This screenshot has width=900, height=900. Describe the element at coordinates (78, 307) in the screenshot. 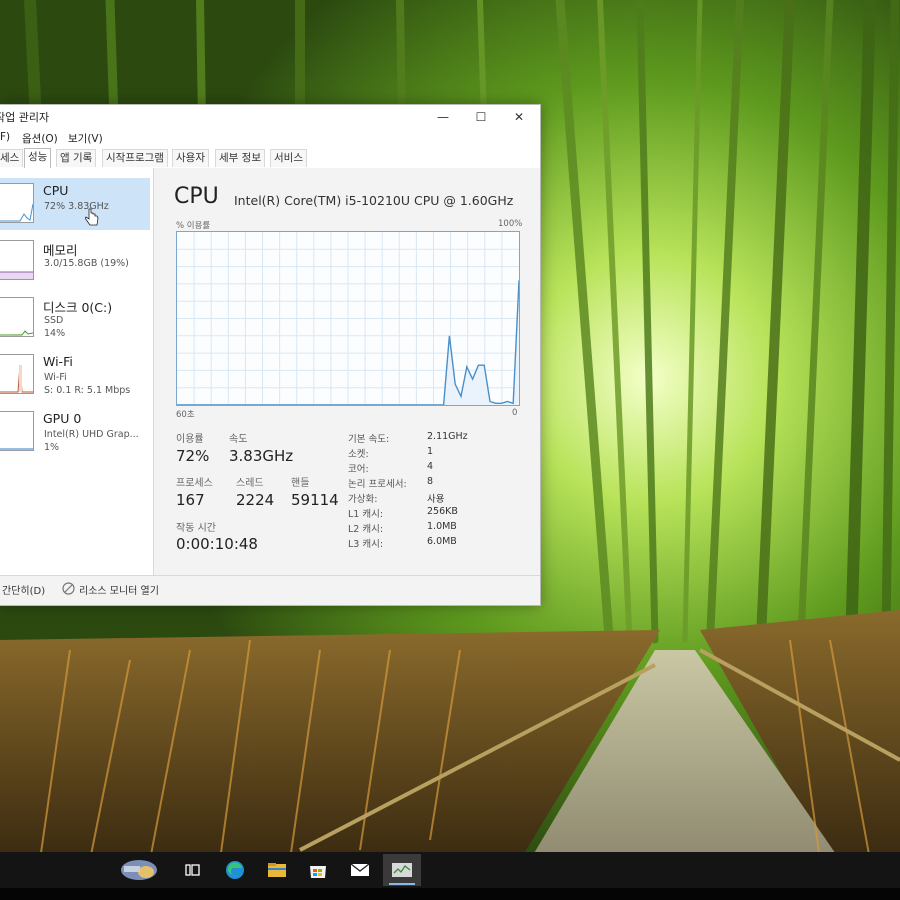

I see `resource-name: 디스크 0(C:)` at that location.